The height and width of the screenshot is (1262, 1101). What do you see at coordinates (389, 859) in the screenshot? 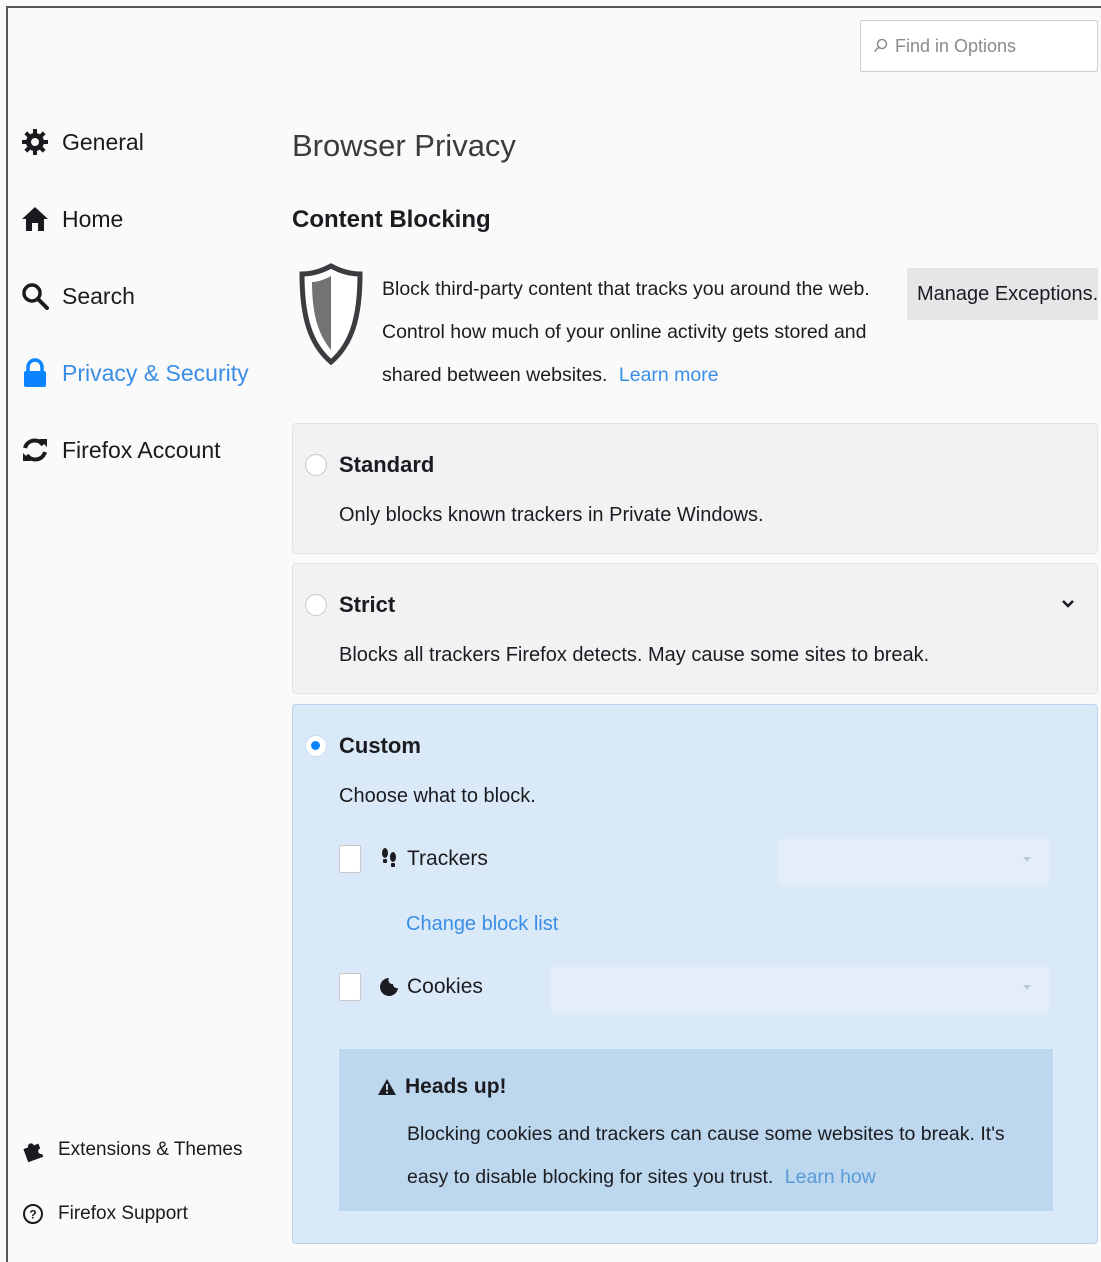
I see `footprints-icon` at bounding box center [389, 859].